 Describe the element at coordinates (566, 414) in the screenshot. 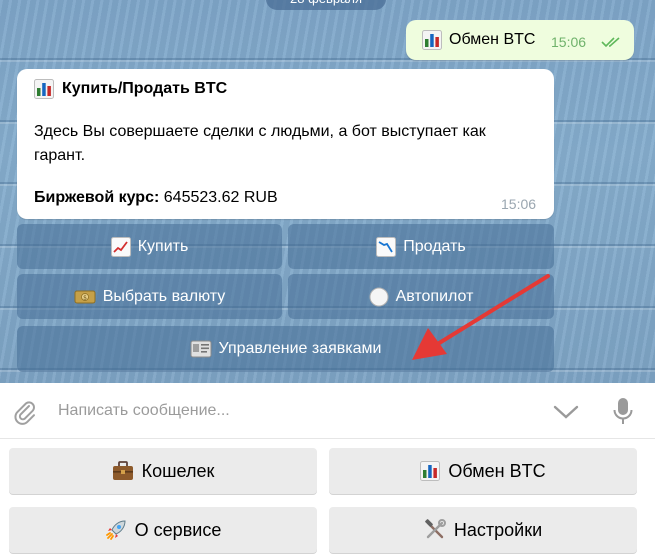

I see `chevron-down-icon` at that location.